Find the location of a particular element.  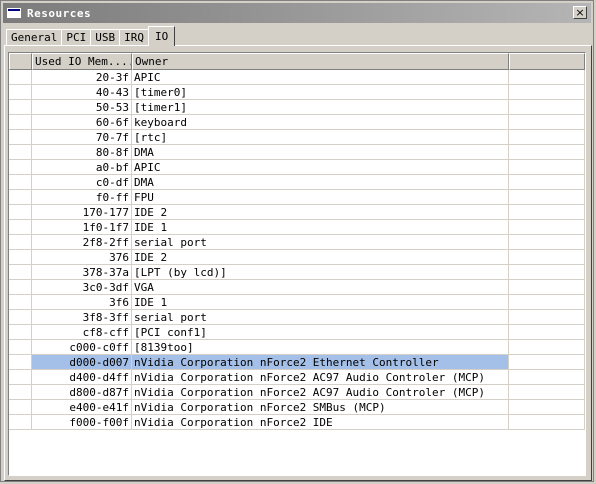

row-range: 376 is located at coordinates (82, 257).